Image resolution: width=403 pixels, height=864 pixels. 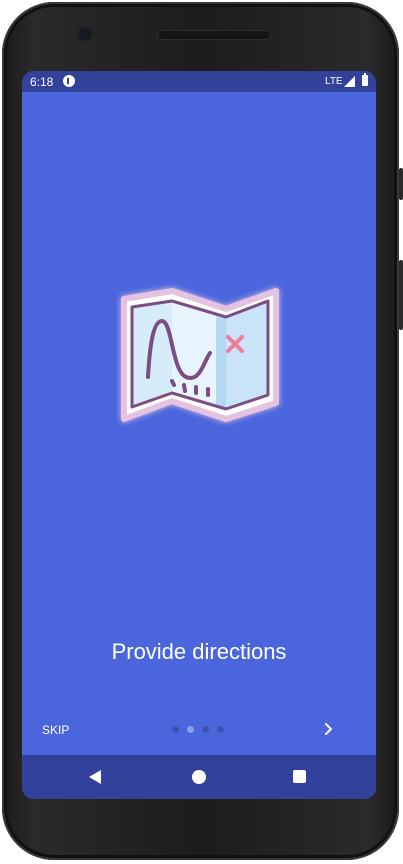 I want to click on signal-icon, so click(x=349, y=81).